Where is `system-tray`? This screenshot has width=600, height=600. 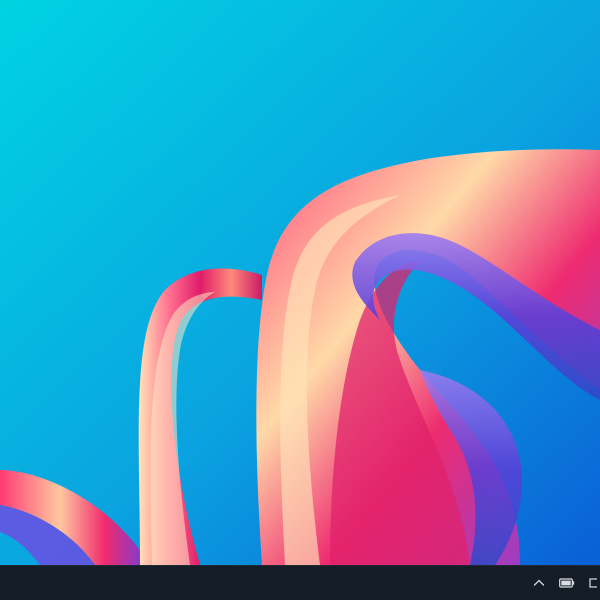
system-tray is located at coordinates (565, 583).